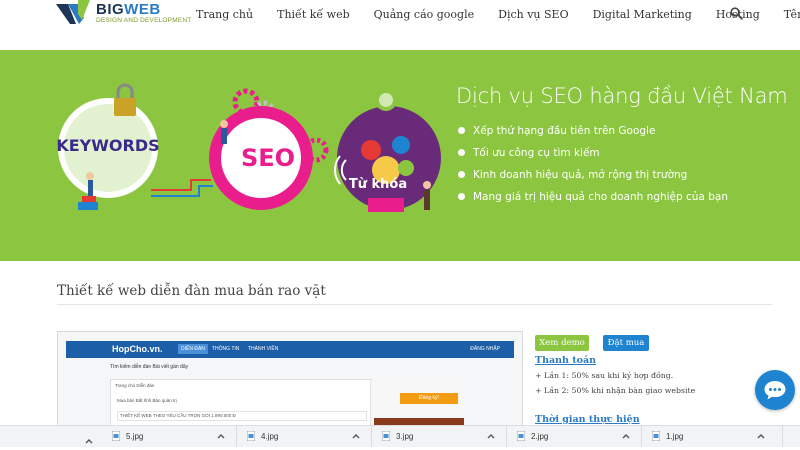  I want to click on tukhoa-art-label: Từ khóa, so click(378, 184).